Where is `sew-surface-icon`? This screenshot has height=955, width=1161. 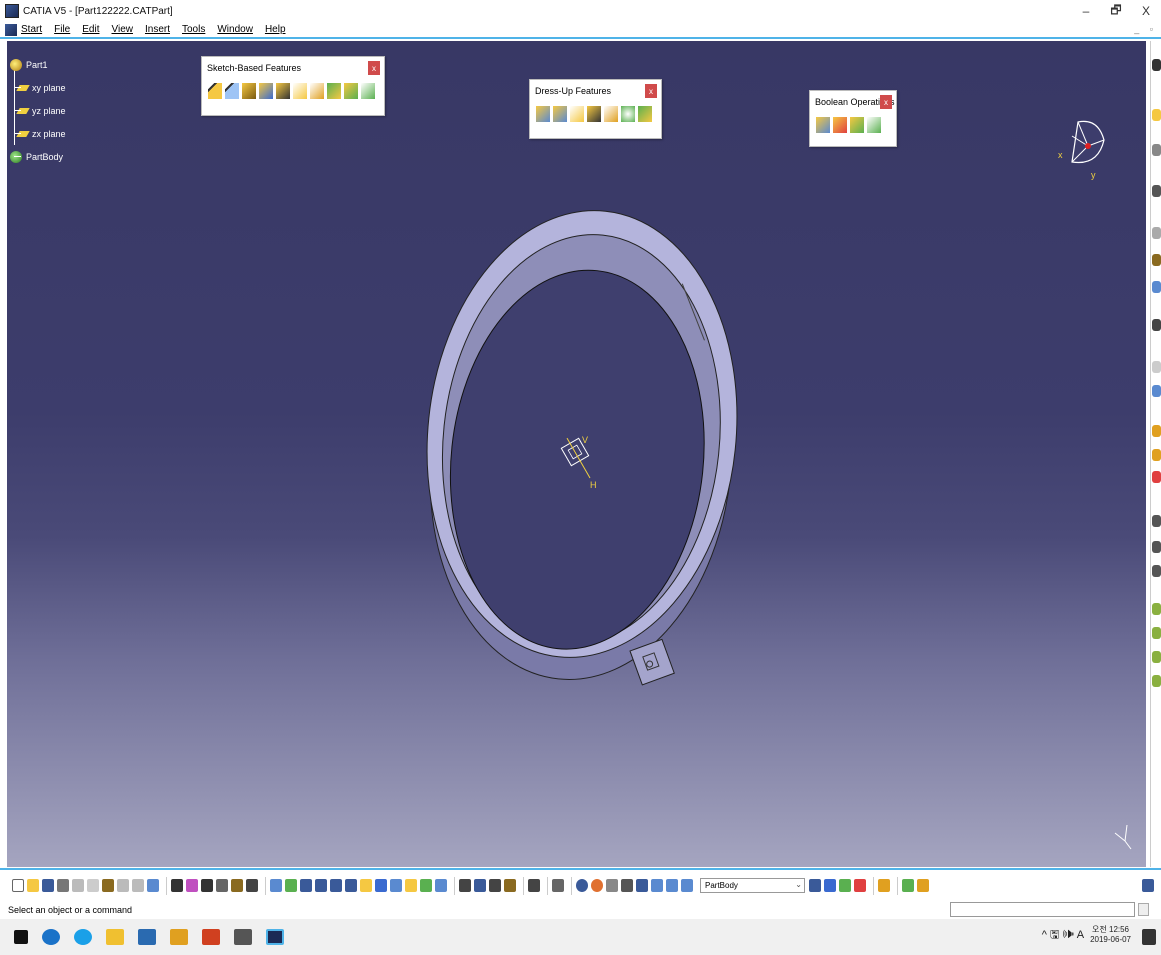 sew-surface-icon is located at coordinates (1156, 681).